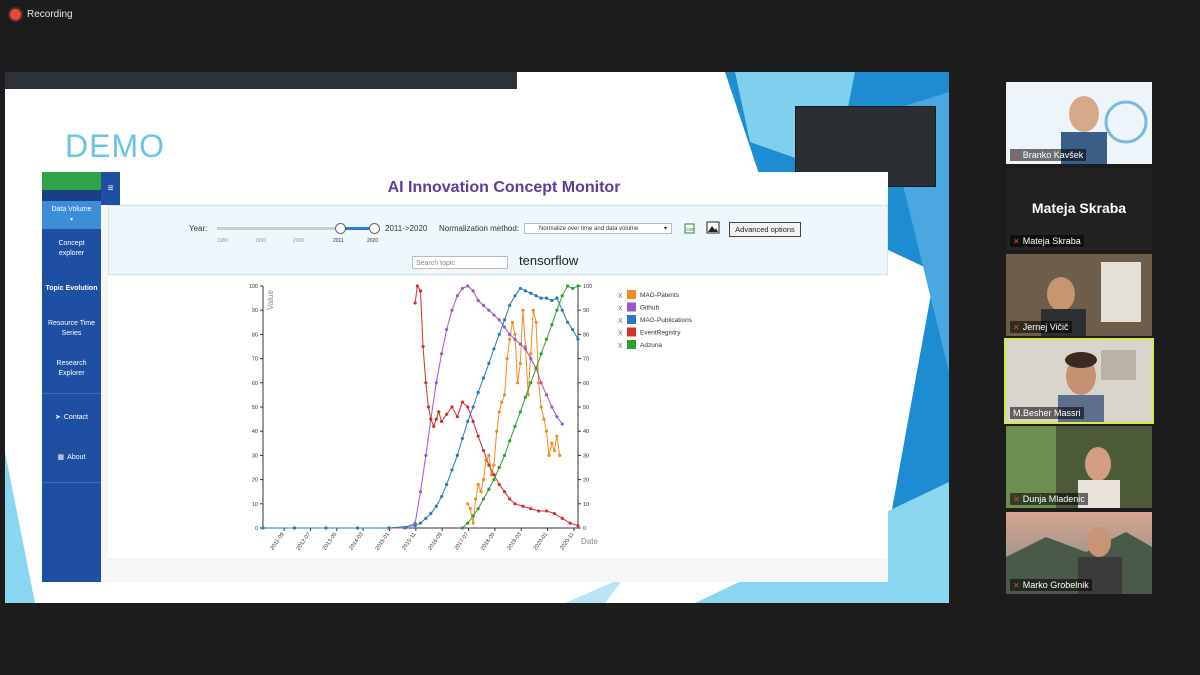 The width and height of the screenshot is (1200, 675). What do you see at coordinates (374, 228) in the screenshot?
I see `year-slider-end-handle` at bounding box center [374, 228].